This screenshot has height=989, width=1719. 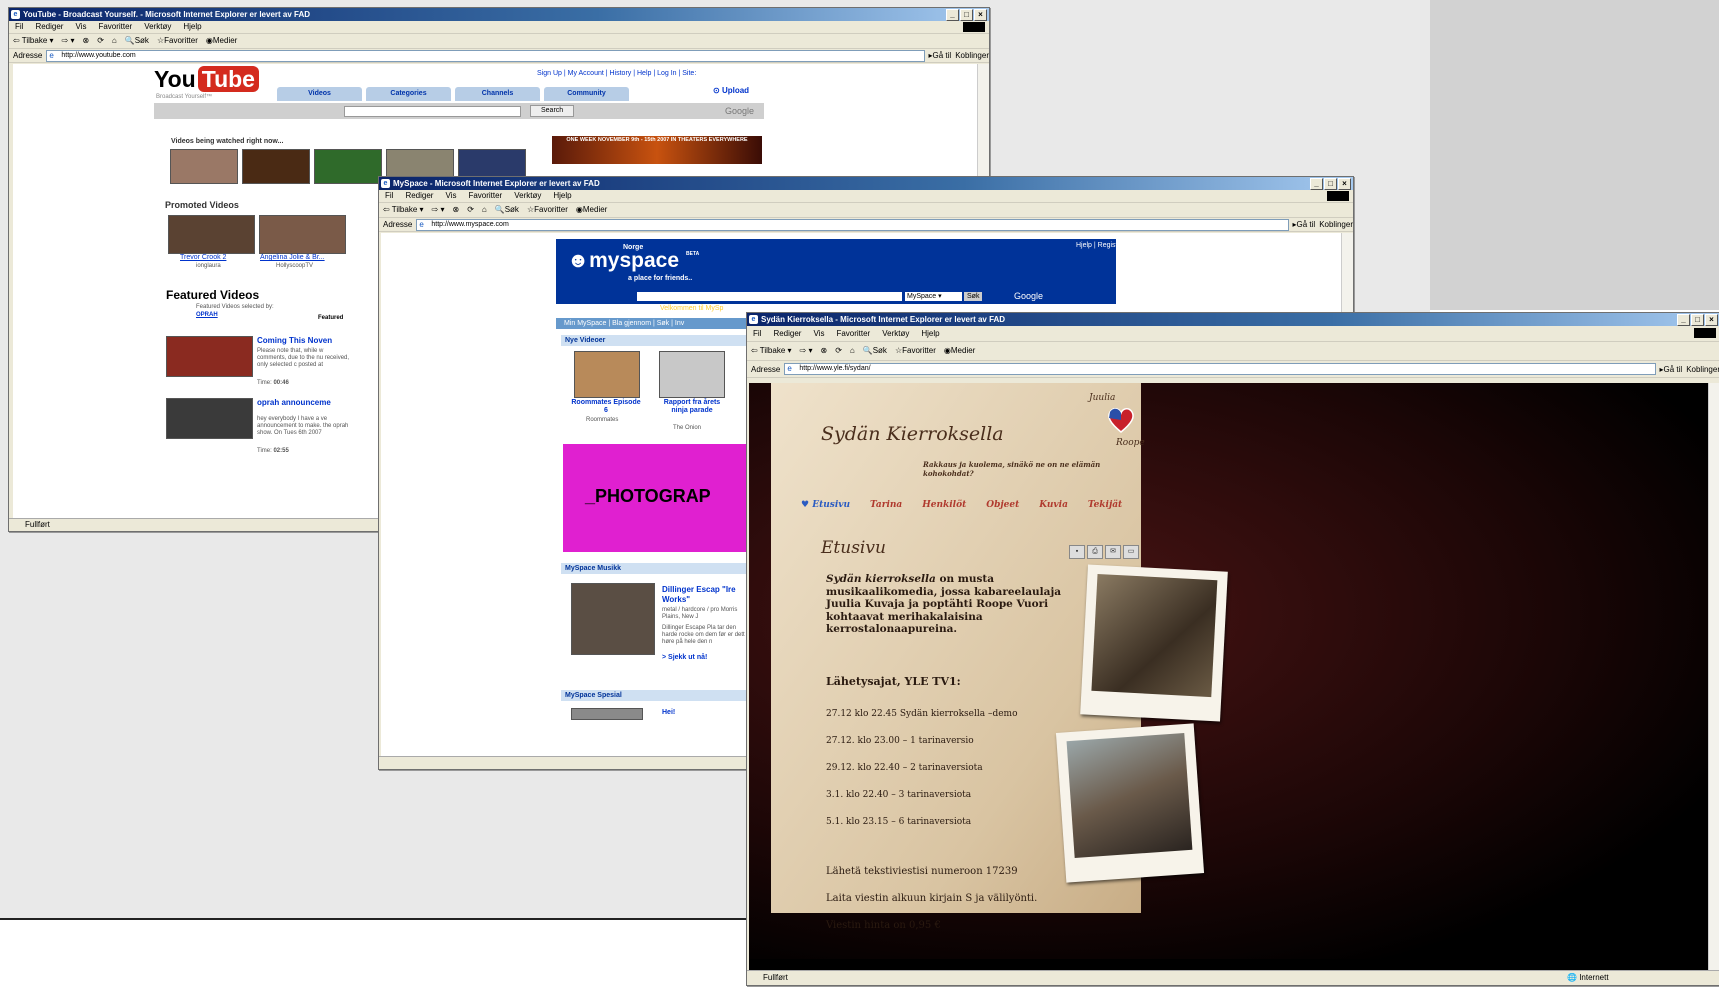 What do you see at coordinates (208, 266) in the screenshot?
I see `promoted-user: ionglaura` at bounding box center [208, 266].